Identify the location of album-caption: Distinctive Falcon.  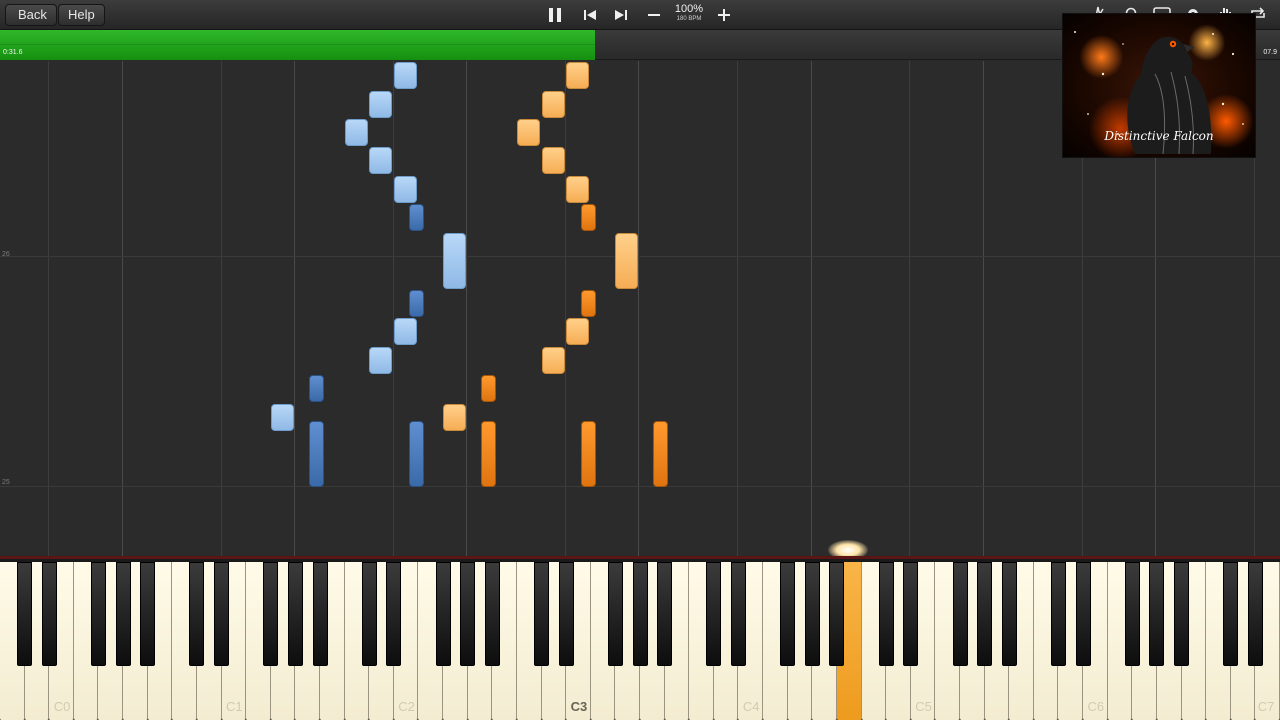
(1159, 136).